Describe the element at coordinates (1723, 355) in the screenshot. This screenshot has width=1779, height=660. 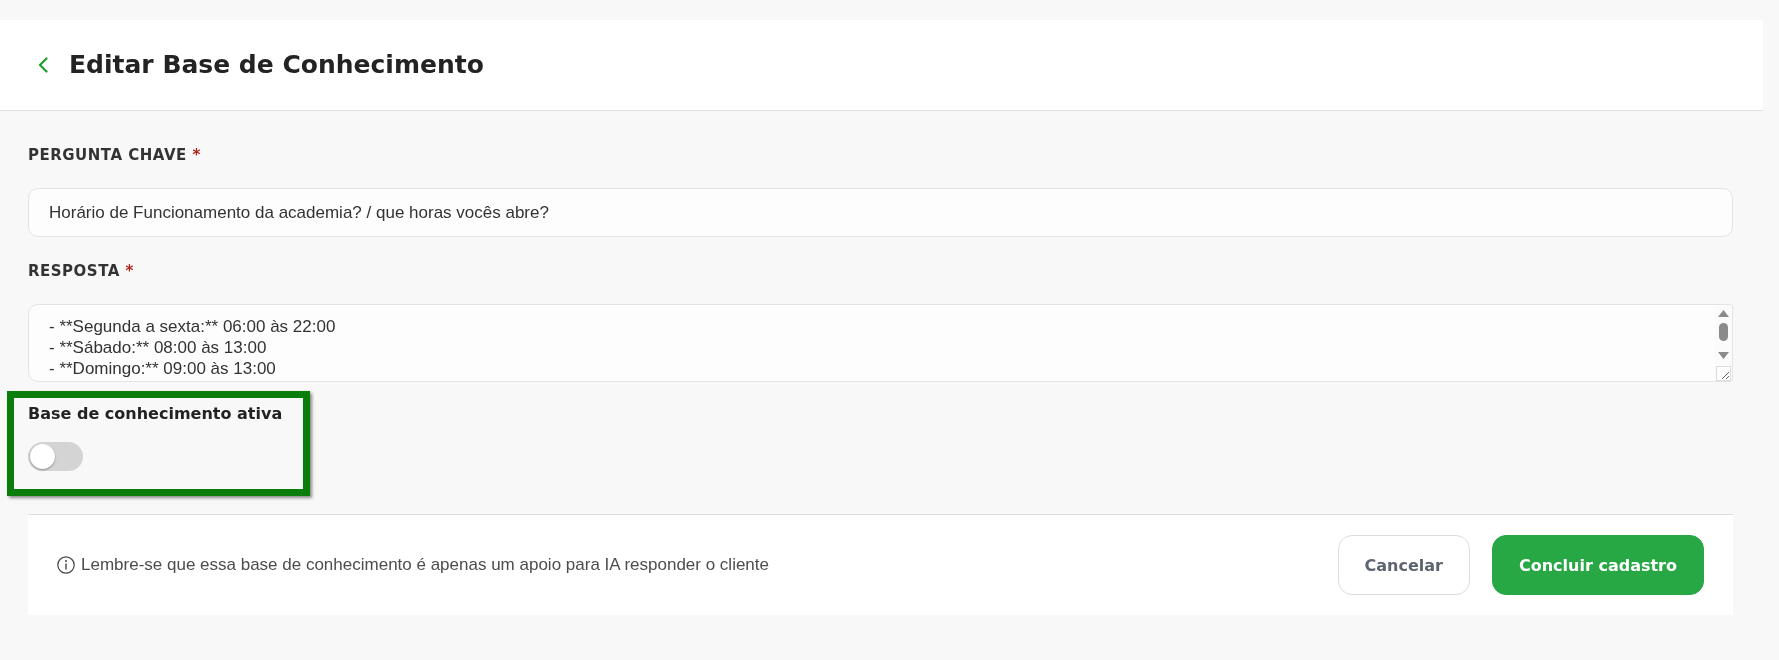
I see `scroll-down-arrow-icon` at that location.